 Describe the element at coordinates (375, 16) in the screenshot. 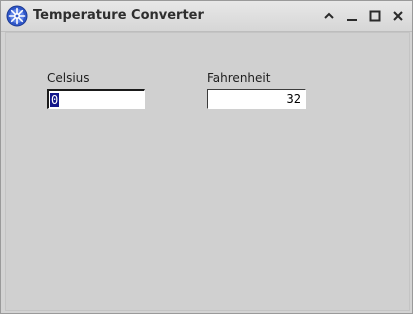

I see `maximize-icon` at that location.